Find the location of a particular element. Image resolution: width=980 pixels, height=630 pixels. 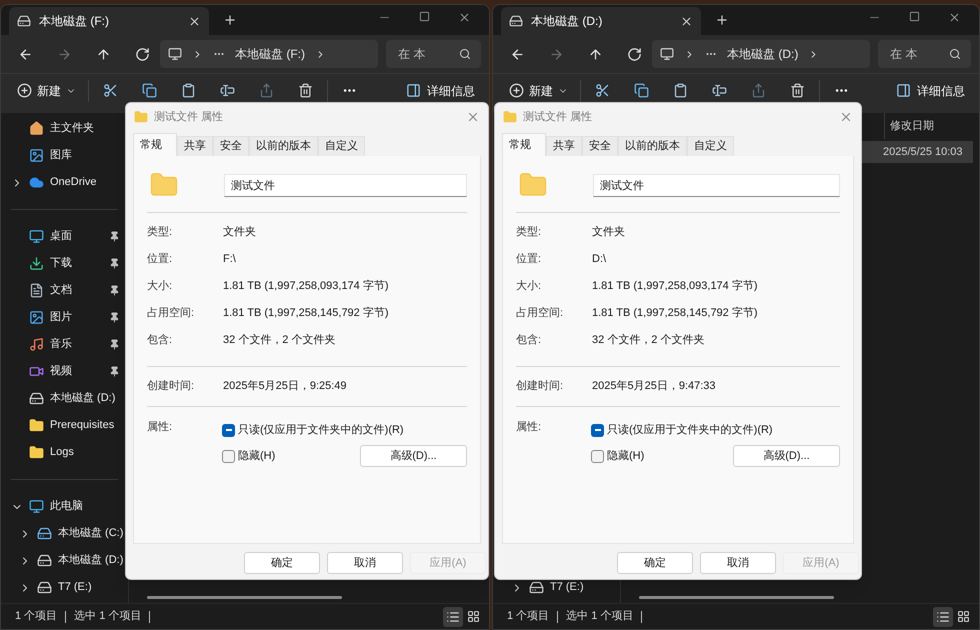

sidebar-item: 音乐 is located at coordinates (64, 344).